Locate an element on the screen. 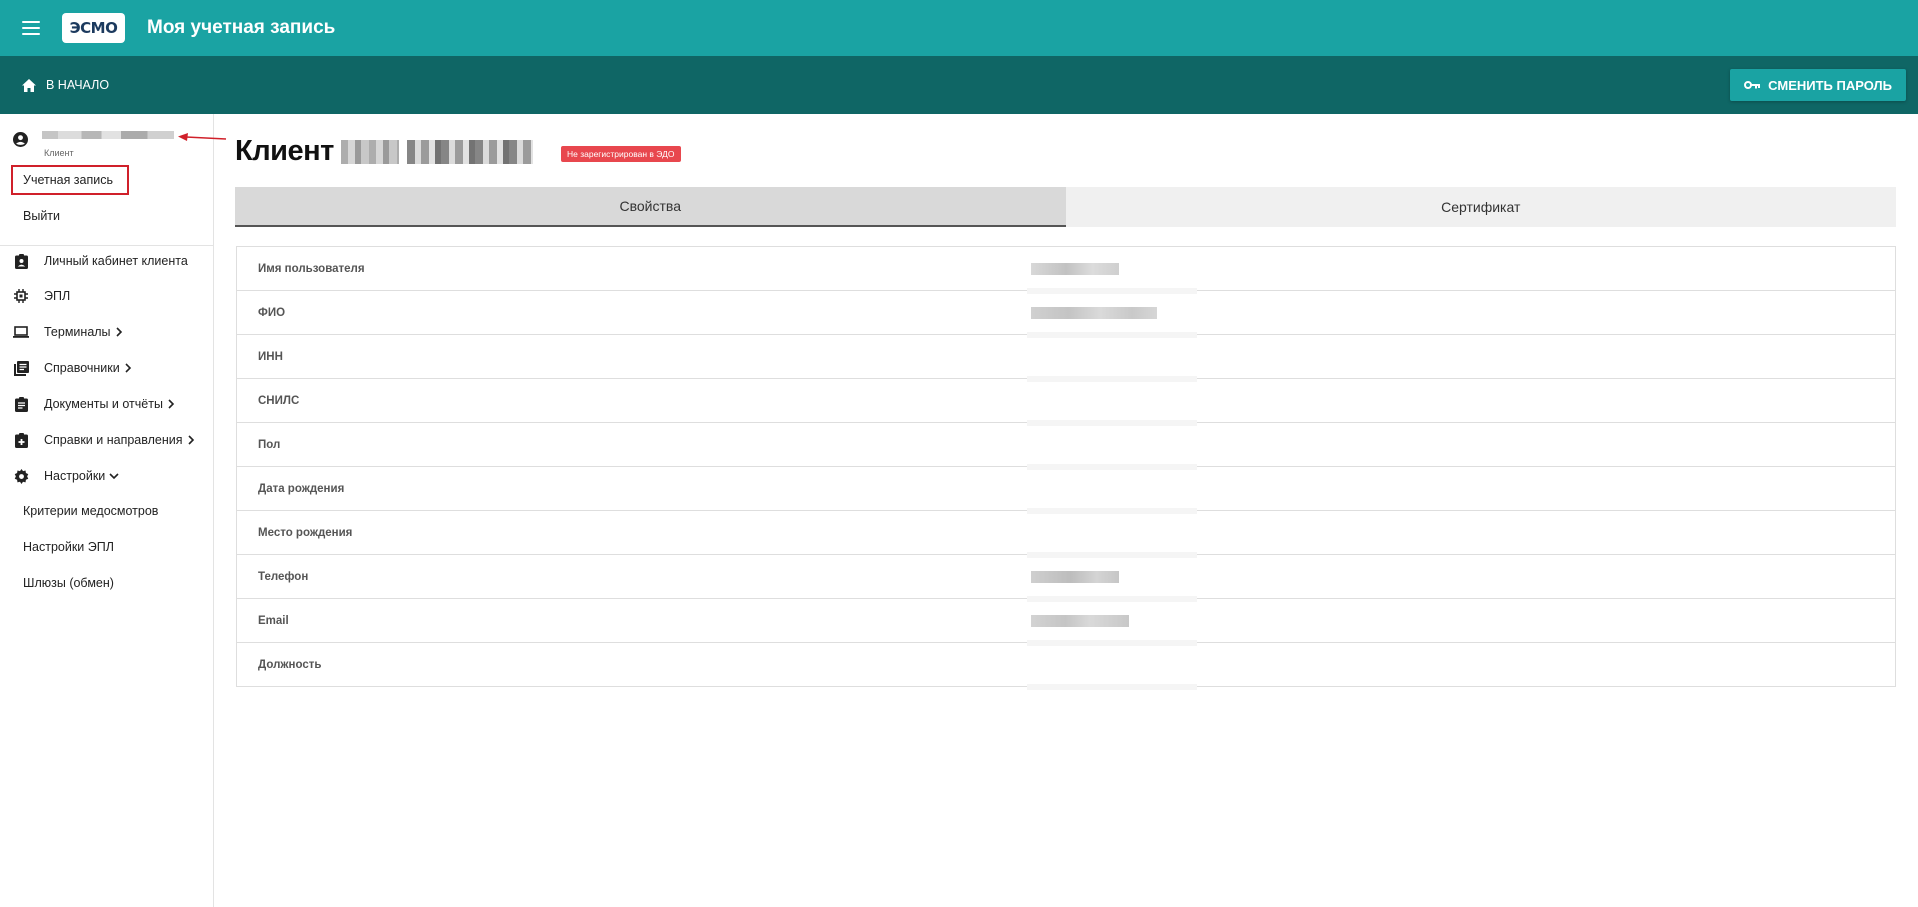 The image size is (1918, 907). sidebar-item-client-cabinet: Личный кабинет клиента is located at coordinates (106, 261).